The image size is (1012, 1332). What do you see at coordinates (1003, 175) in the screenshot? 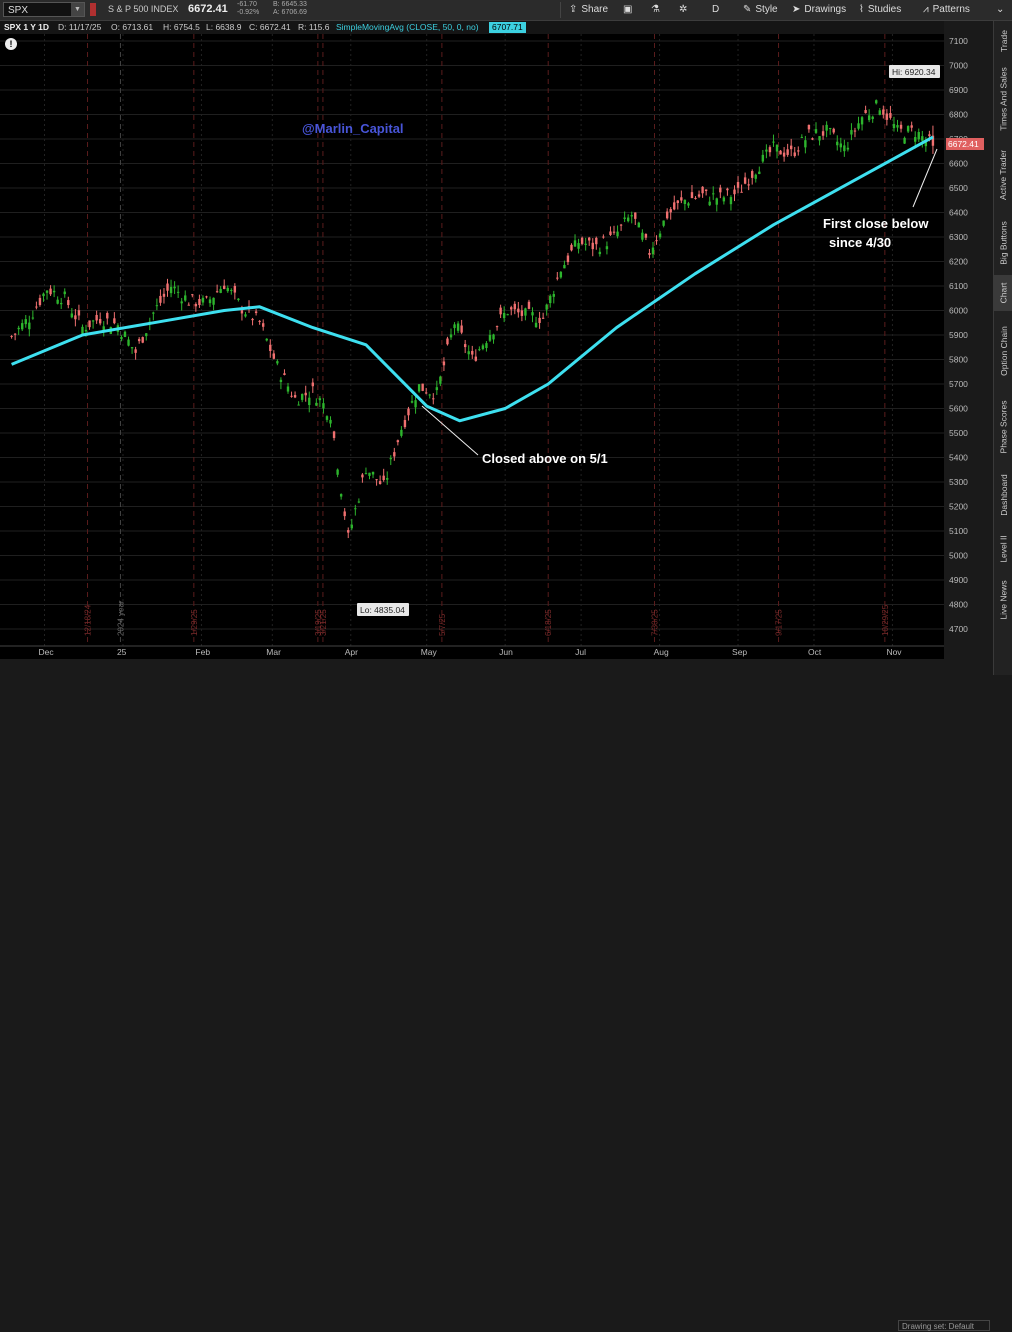
I see `tab-active-trader: Active Trader` at bounding box center [1003, 175].